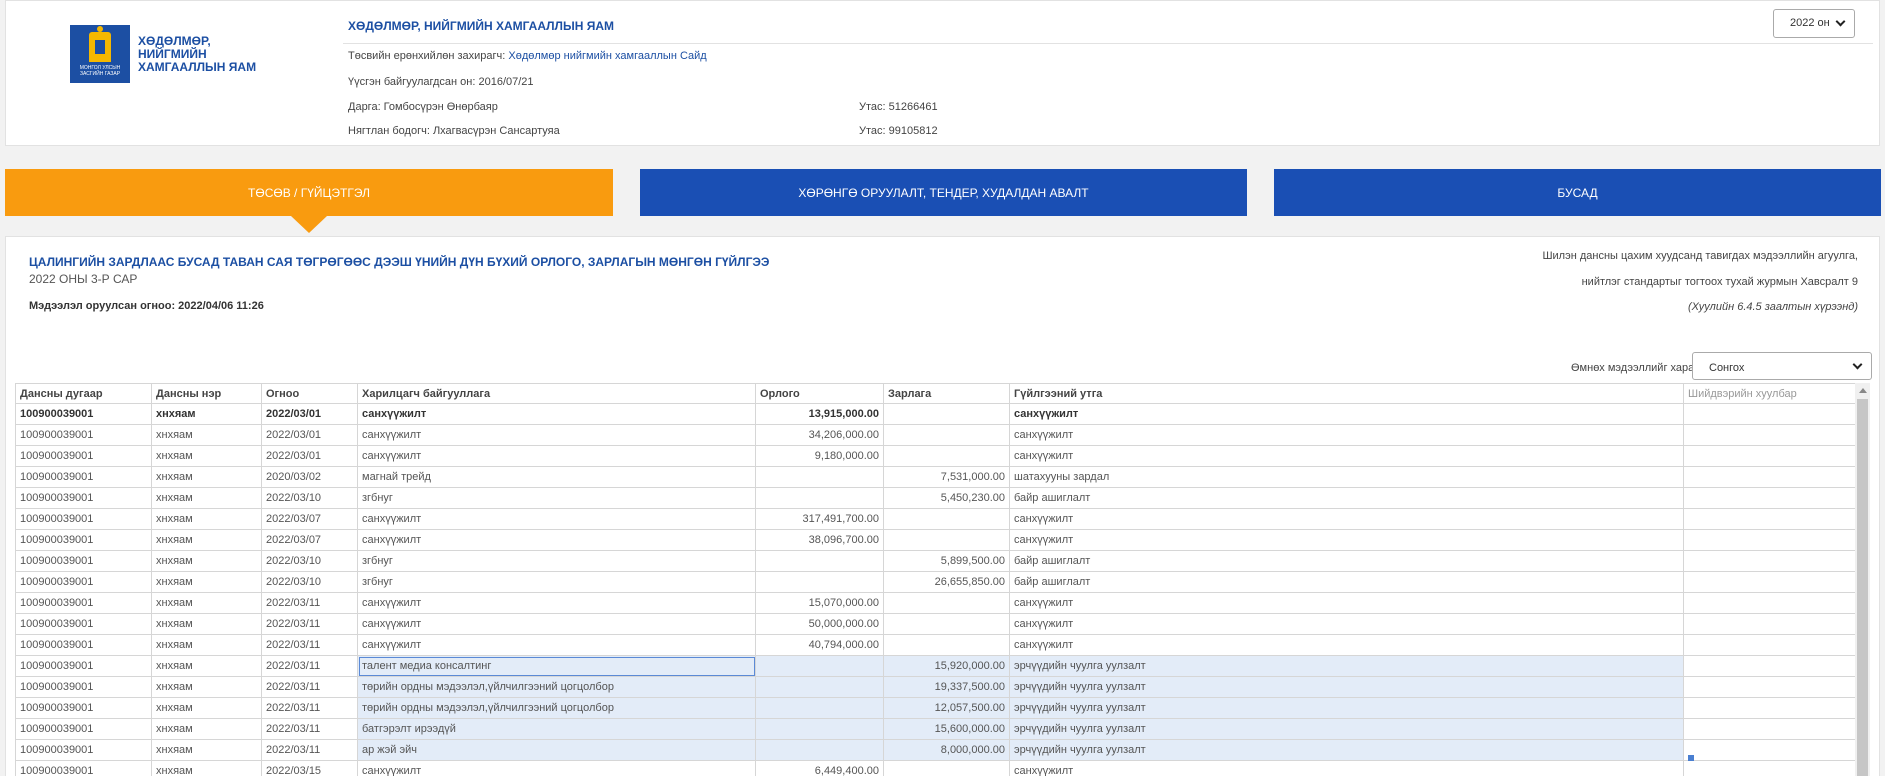 The width and height of the screenshot is (1885, 776). Describe the element at coordinates (819, 435) in the screenshot. I see `cell-income: 34,206,000.00` at that location.